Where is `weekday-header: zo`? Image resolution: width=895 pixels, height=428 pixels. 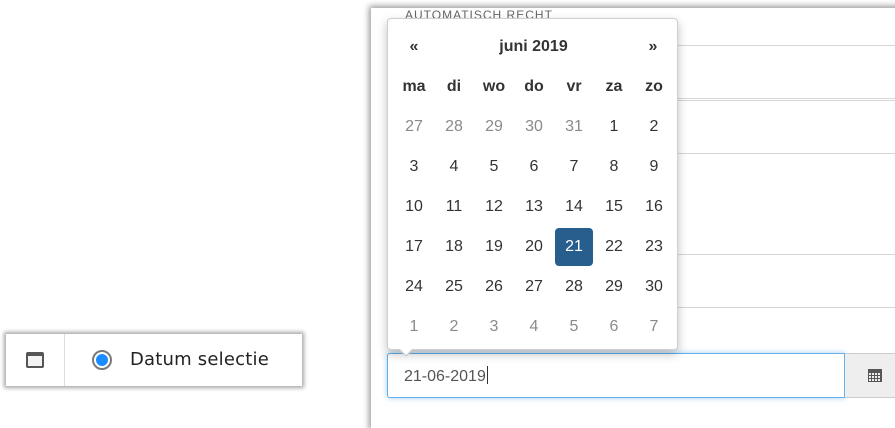 weekday-header: zo is located at coordinates (654, 86).